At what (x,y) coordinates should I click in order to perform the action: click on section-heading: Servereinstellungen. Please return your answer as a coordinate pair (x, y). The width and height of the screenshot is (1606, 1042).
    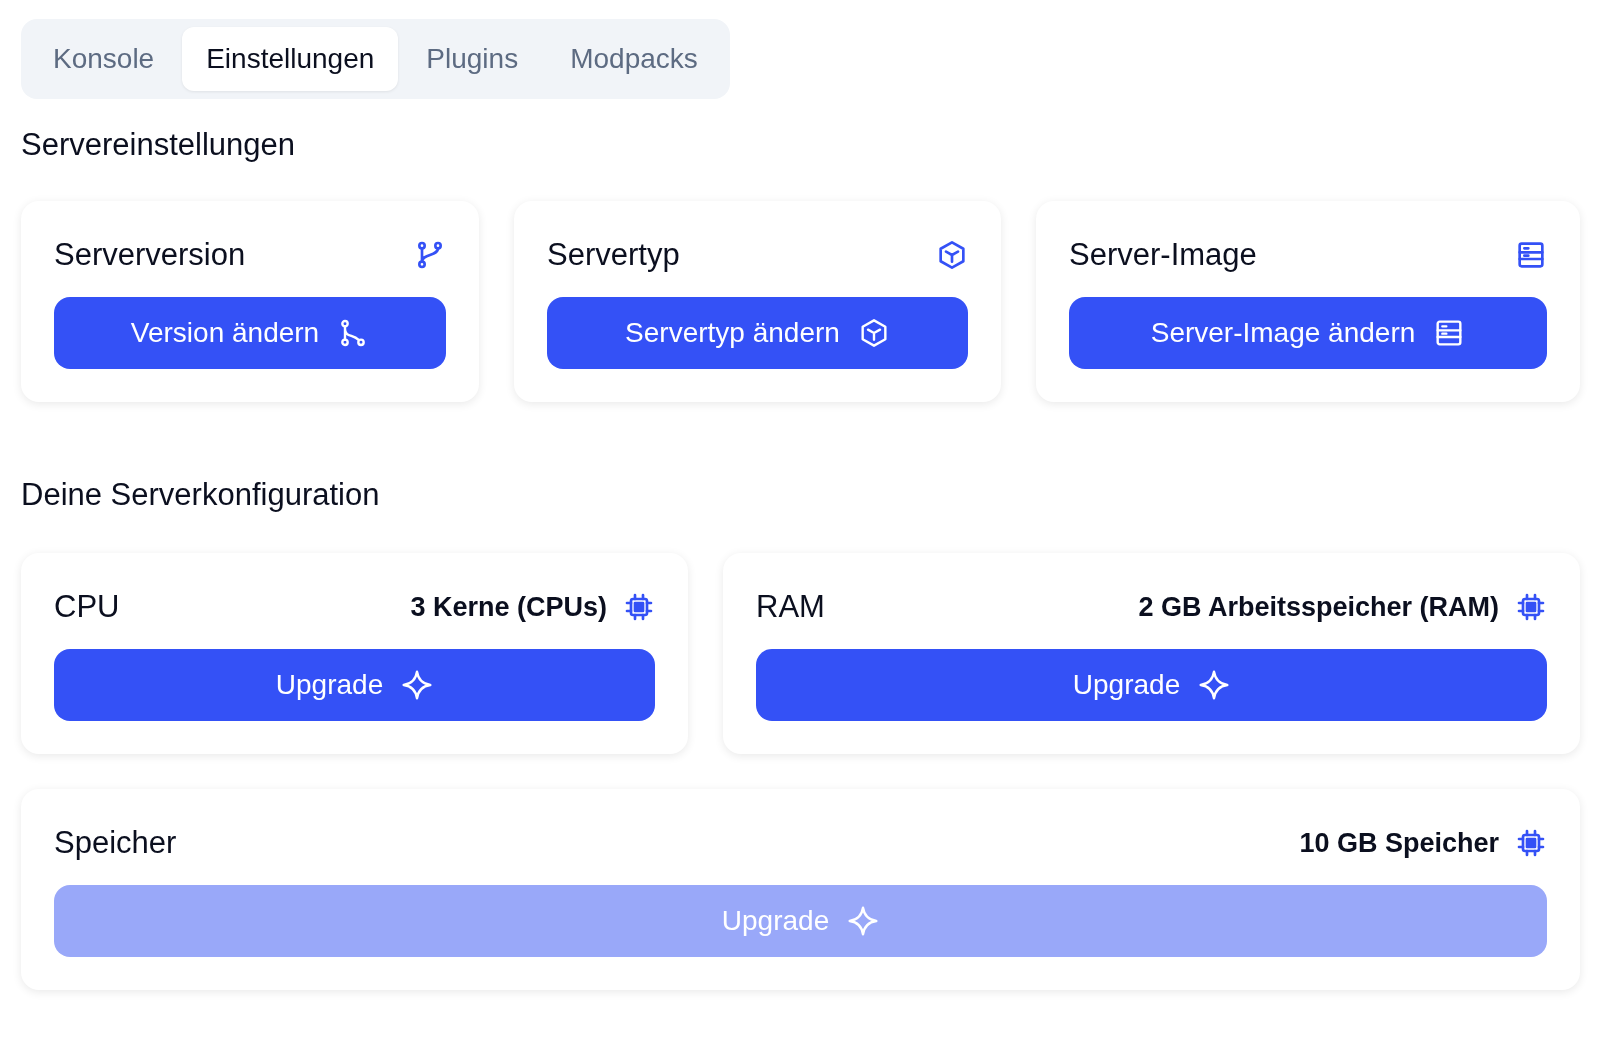
    Looking at the image, I should click on (158, 145).